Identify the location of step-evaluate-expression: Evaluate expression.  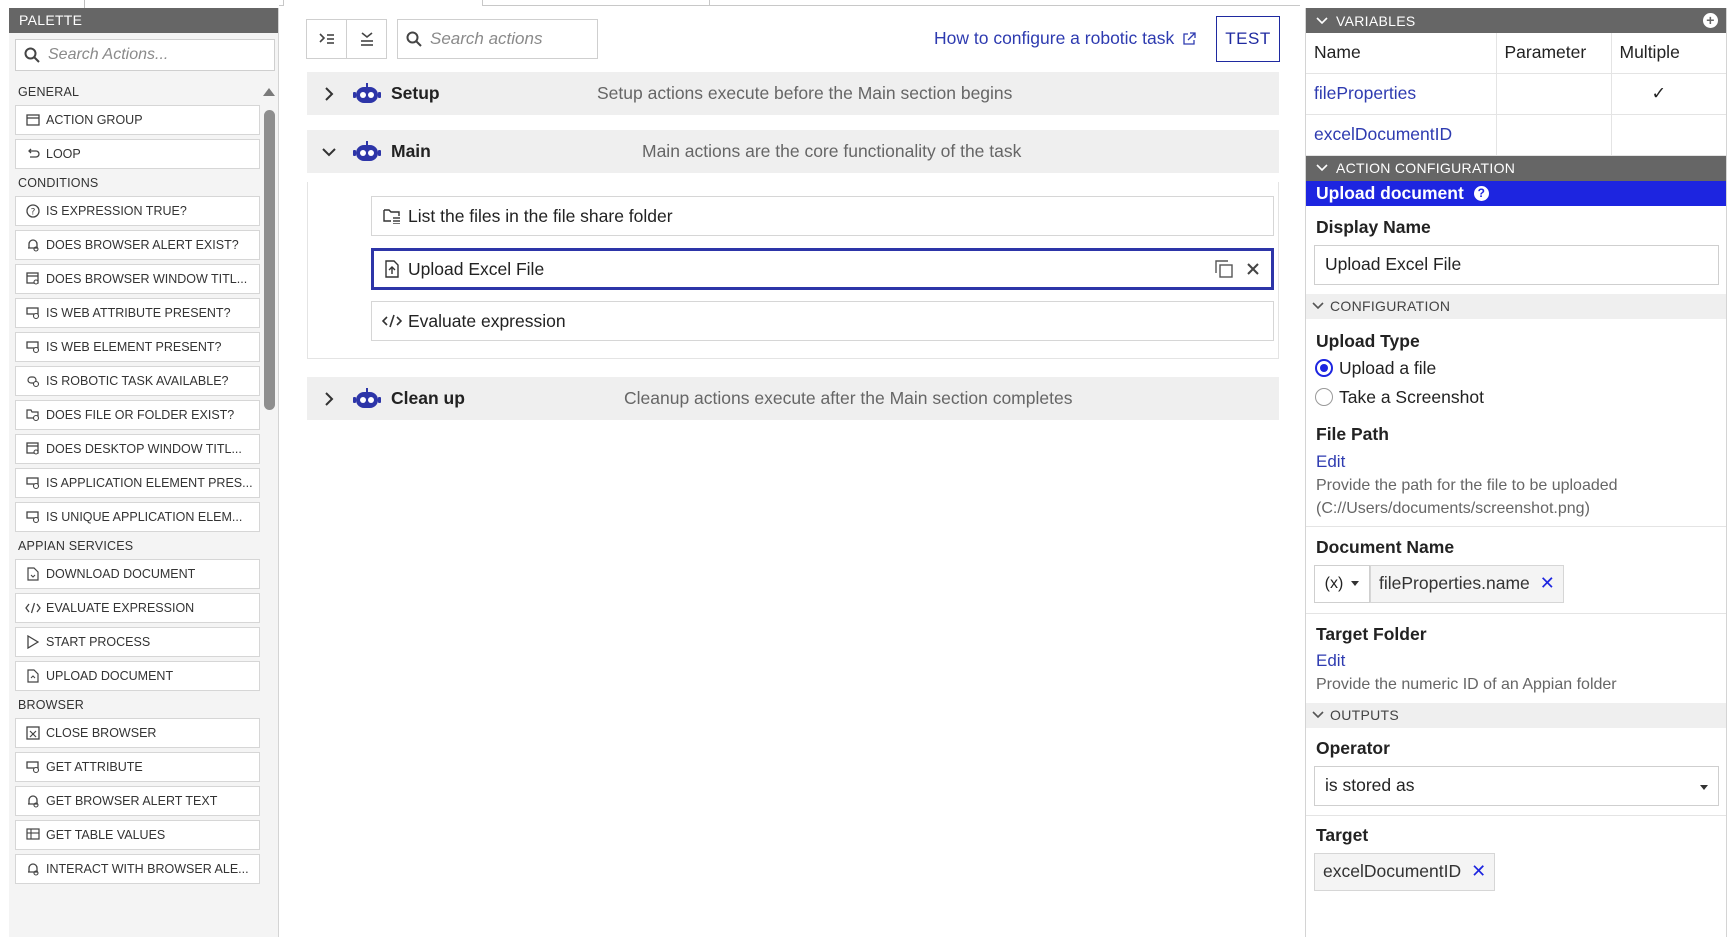
(822, 321).